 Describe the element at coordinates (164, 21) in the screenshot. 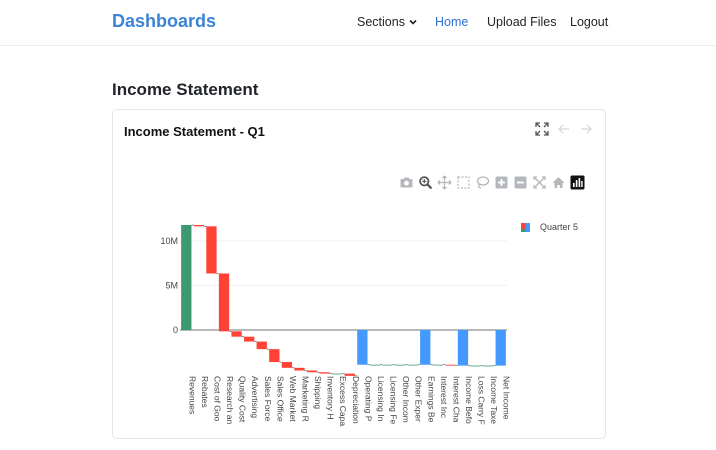

I see `brand-link: Dashboards` at that location.